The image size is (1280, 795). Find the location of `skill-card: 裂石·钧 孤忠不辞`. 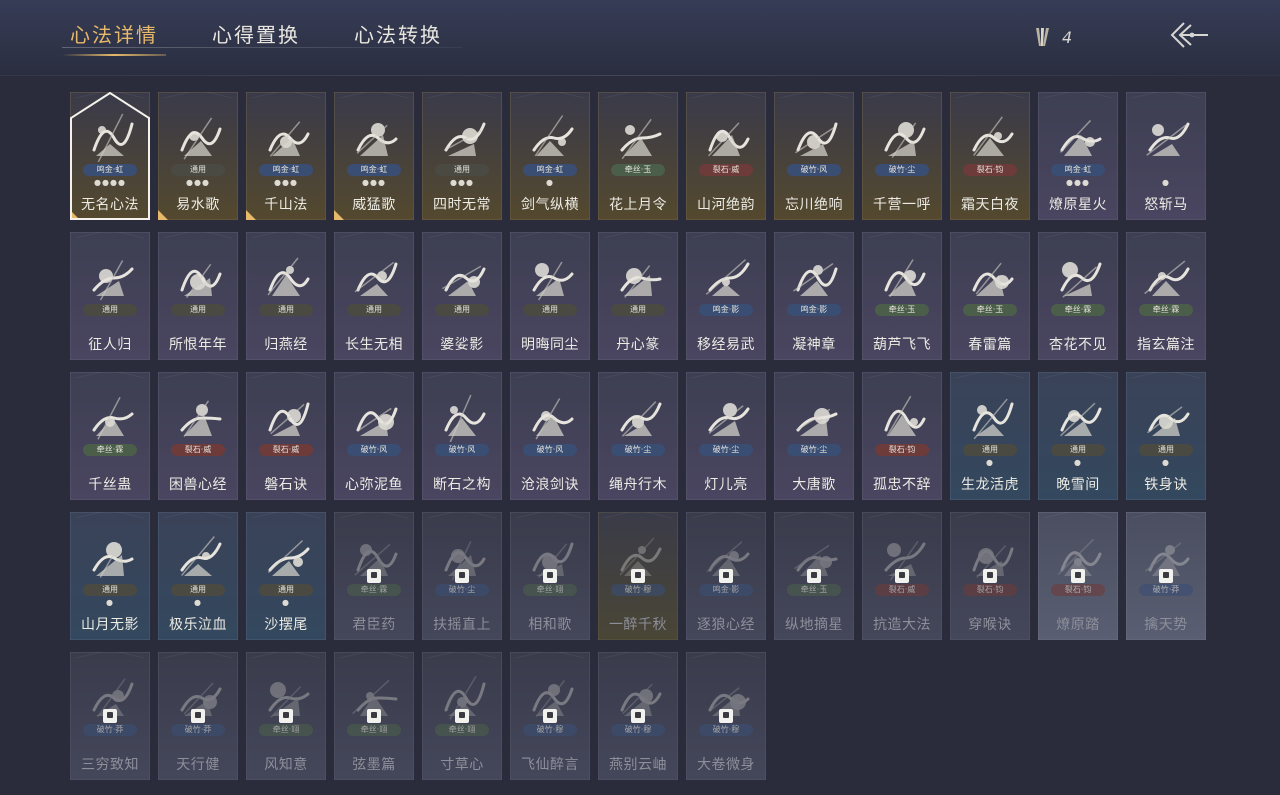

skill-card: 裂石·钧 孤忠不辞 is located at coordinates (902, 436).